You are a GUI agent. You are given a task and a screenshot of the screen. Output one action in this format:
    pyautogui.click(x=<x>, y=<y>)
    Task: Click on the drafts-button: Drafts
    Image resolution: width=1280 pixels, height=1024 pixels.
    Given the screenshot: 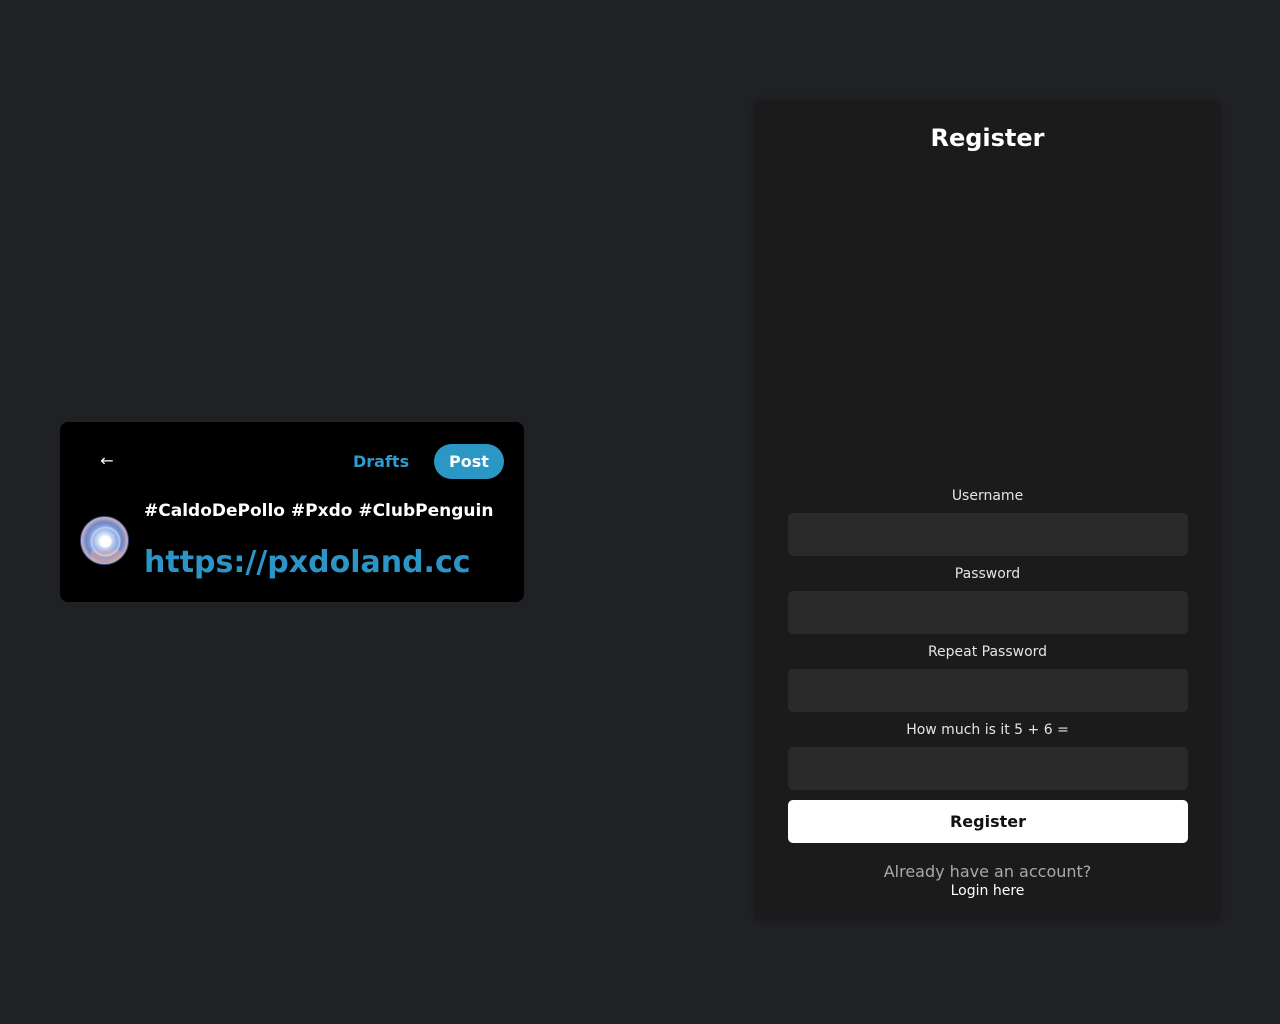 What is the action you would take?
    pyautogui.click(x=381, y=462)
    